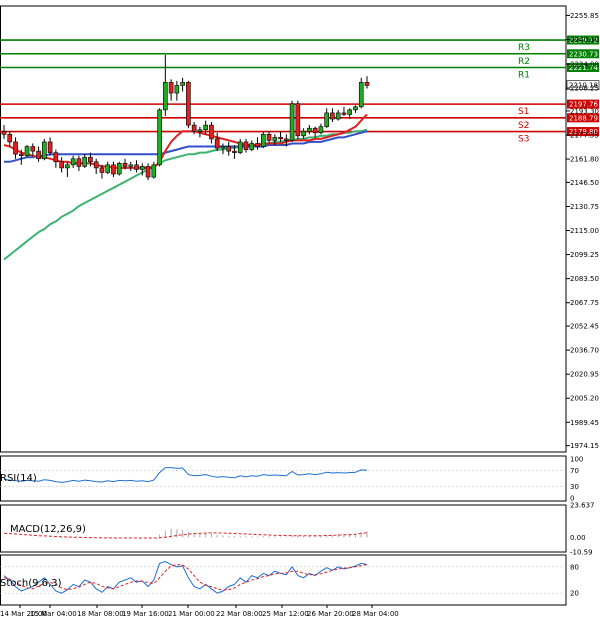 This screenshot has width=600, height=625. What do you see at coordinates (574, 487) in the screenshot?
I see `rsi-tick-label: 30` at bounding box center [574, 487].